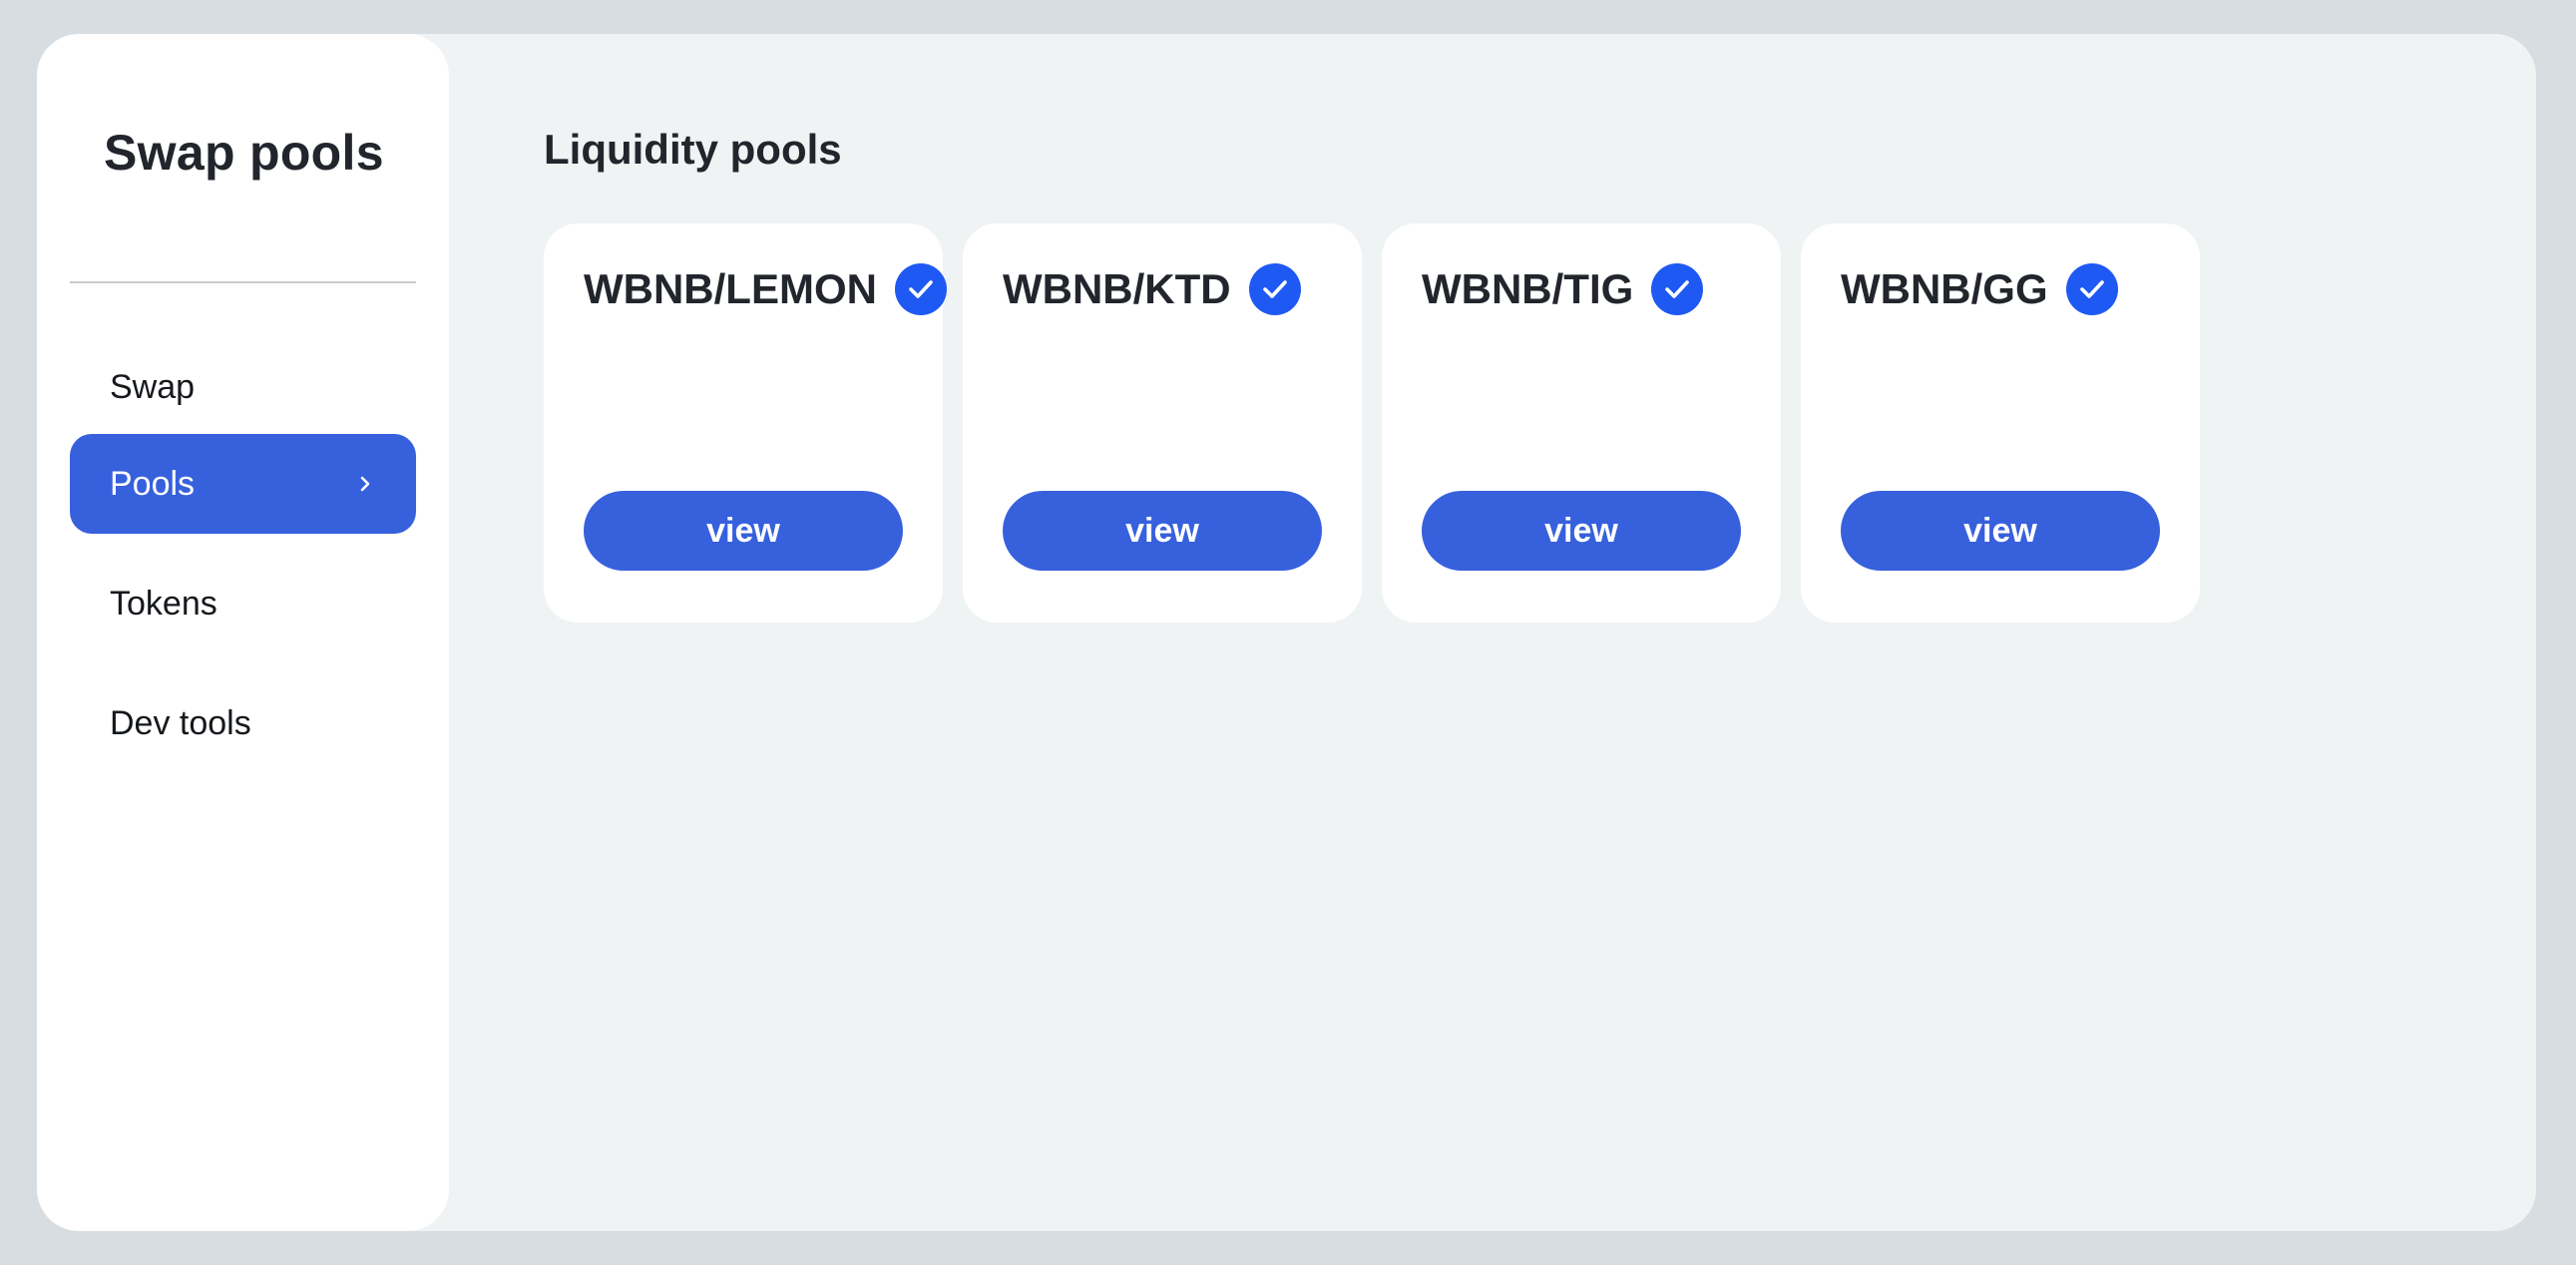 Image resolution: width=2576 pixels, height=1265 pixels. I want to click on pool-card-wbnb-gg: WBNB/GG view, so click(2000, 423).